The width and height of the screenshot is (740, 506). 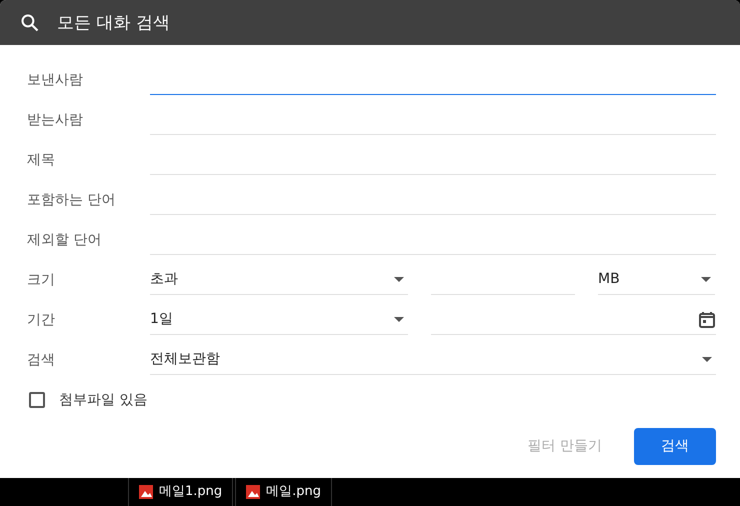 I want to click on checkbox-label: 첨부파일 있음, so click(x=103, y=400).